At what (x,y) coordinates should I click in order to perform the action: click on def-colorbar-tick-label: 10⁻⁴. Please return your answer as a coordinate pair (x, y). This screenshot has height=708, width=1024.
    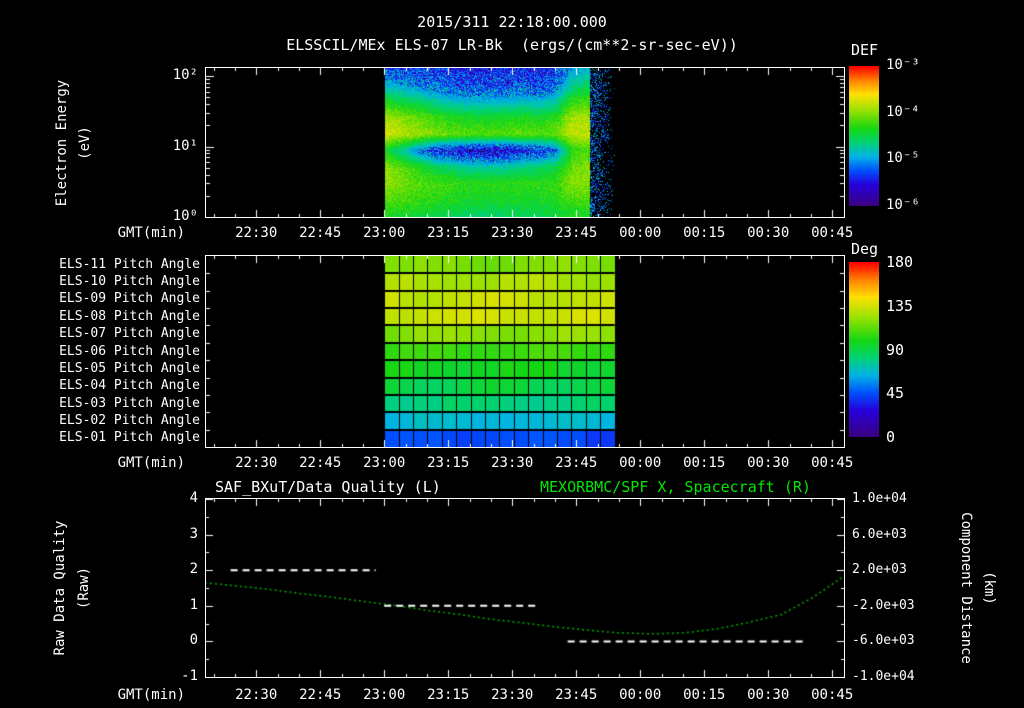
    Looking at the image, I should click on (903, 111).